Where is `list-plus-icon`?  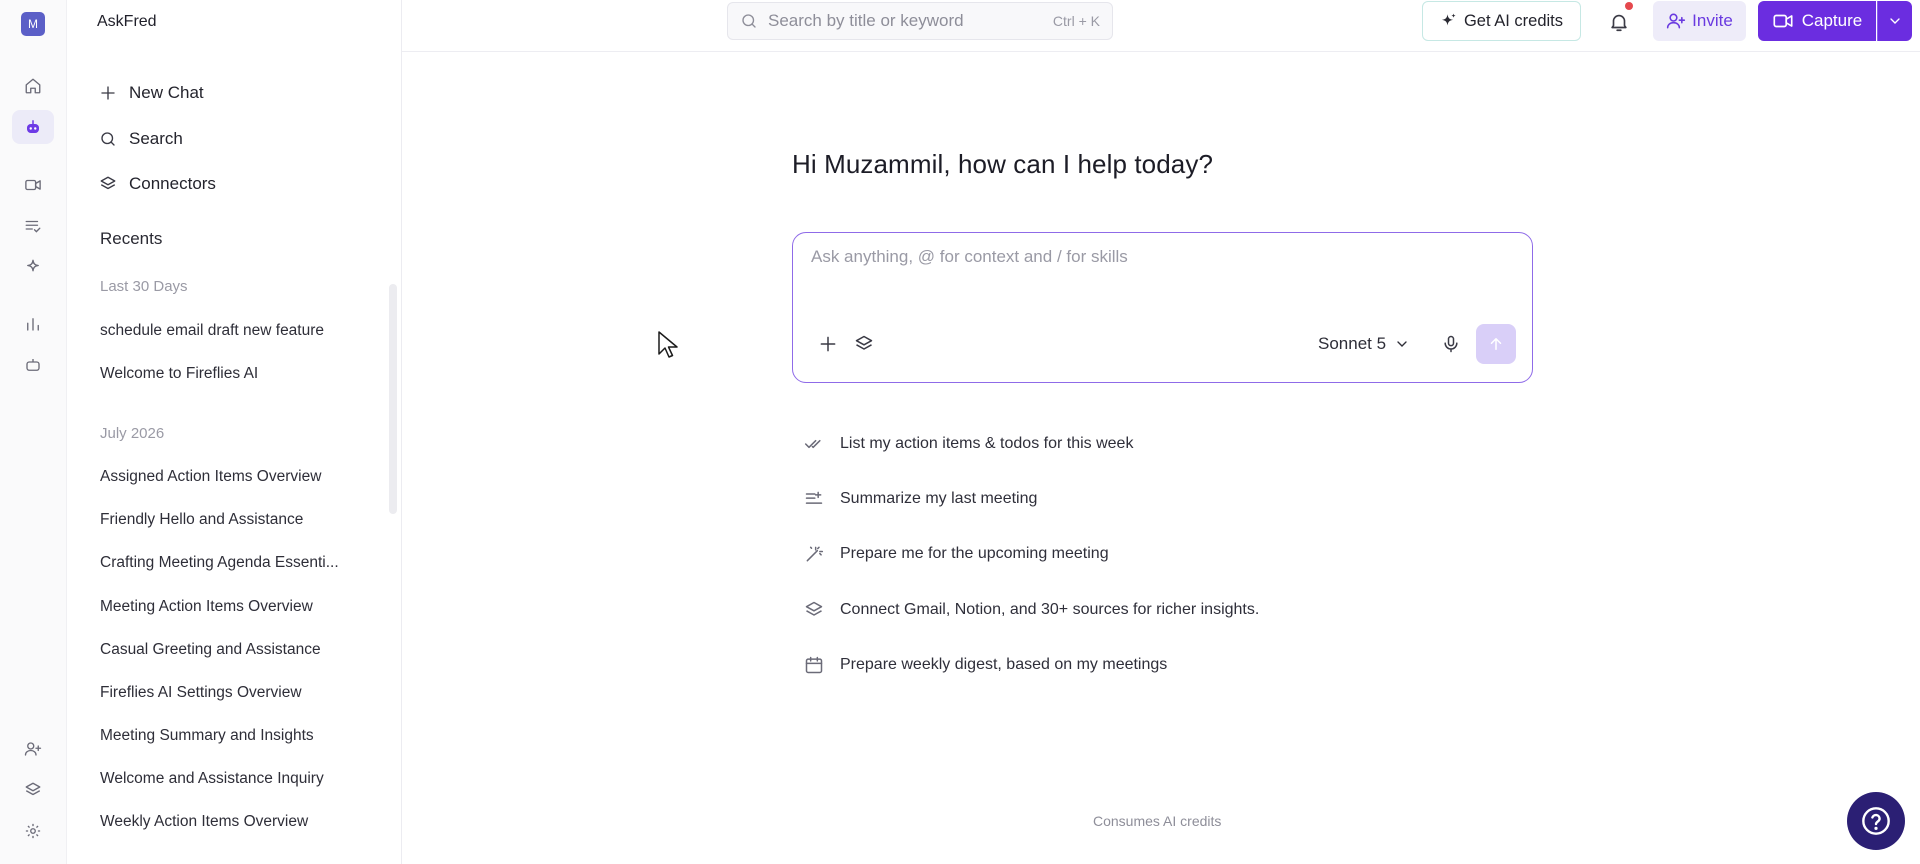
list-plus-icon is located at coordinates (814, 497).